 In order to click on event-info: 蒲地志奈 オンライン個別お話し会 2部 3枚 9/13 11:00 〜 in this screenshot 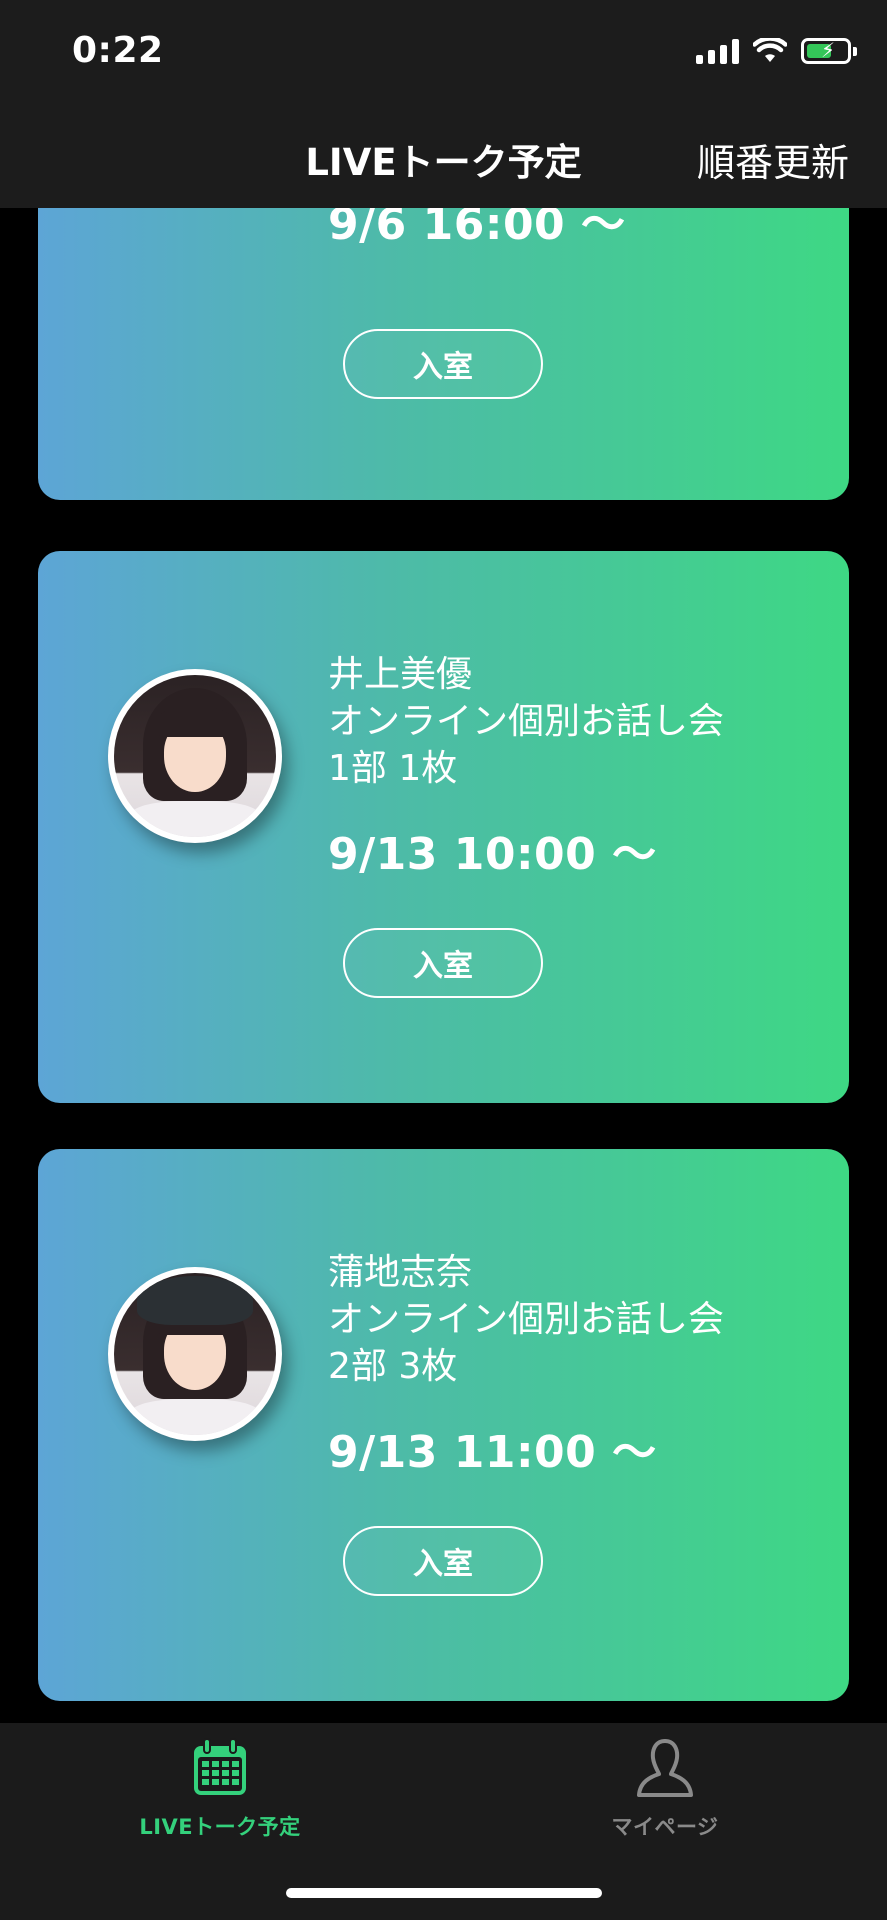, I will do `click(583, 1364)`.